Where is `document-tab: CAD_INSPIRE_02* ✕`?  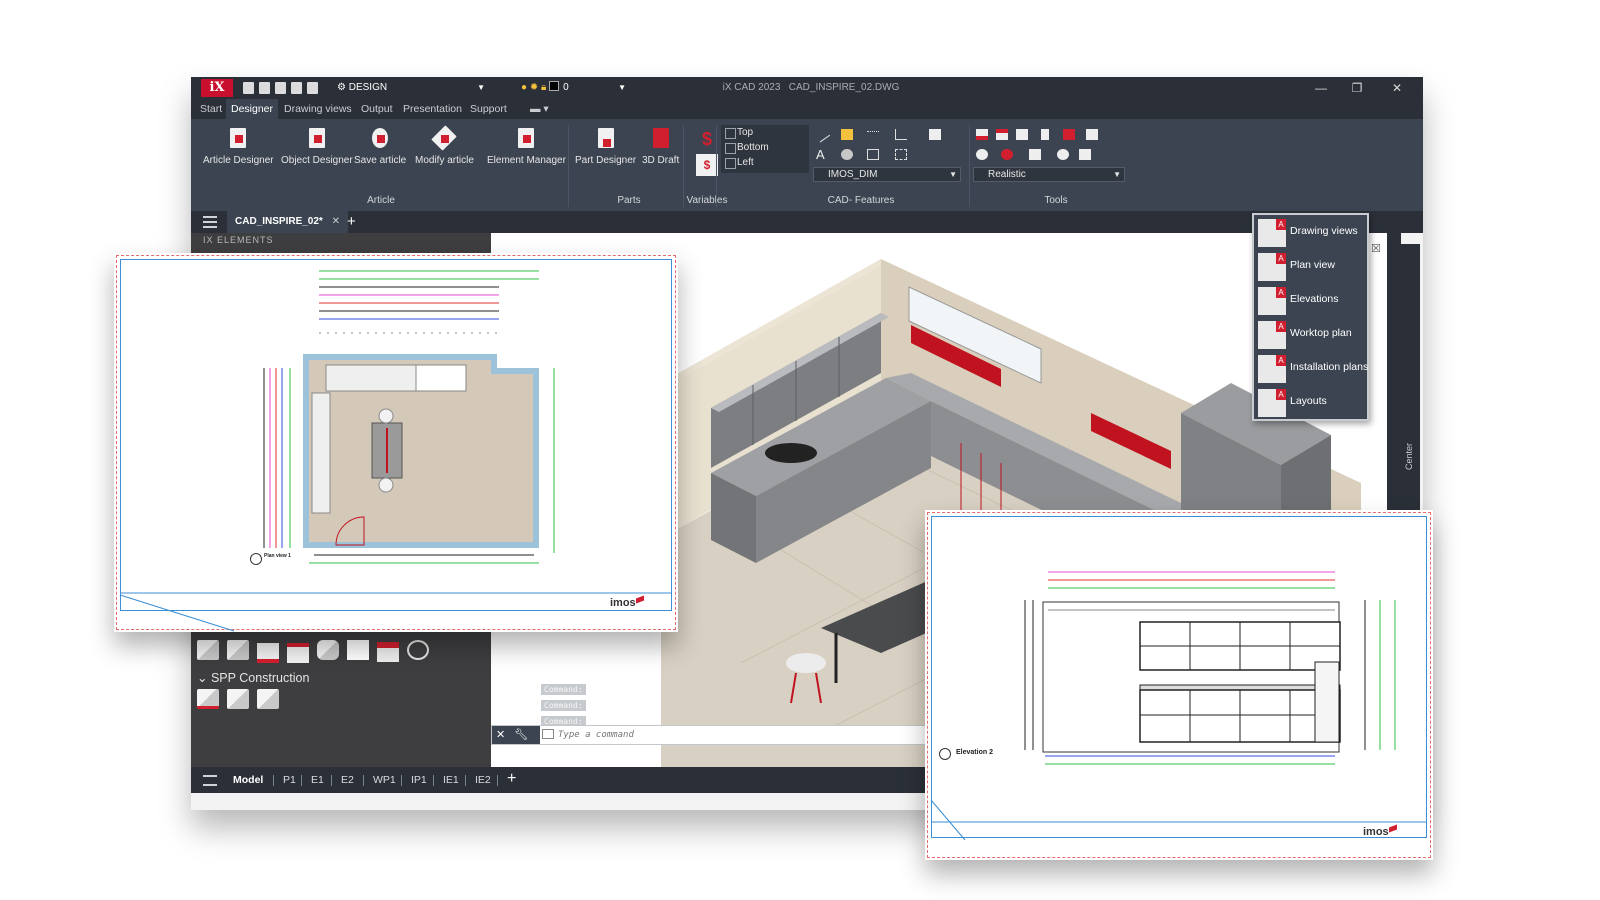
document-tab: CAD_INSPIRE_02* ✕ is located at coordinates (287, 222).